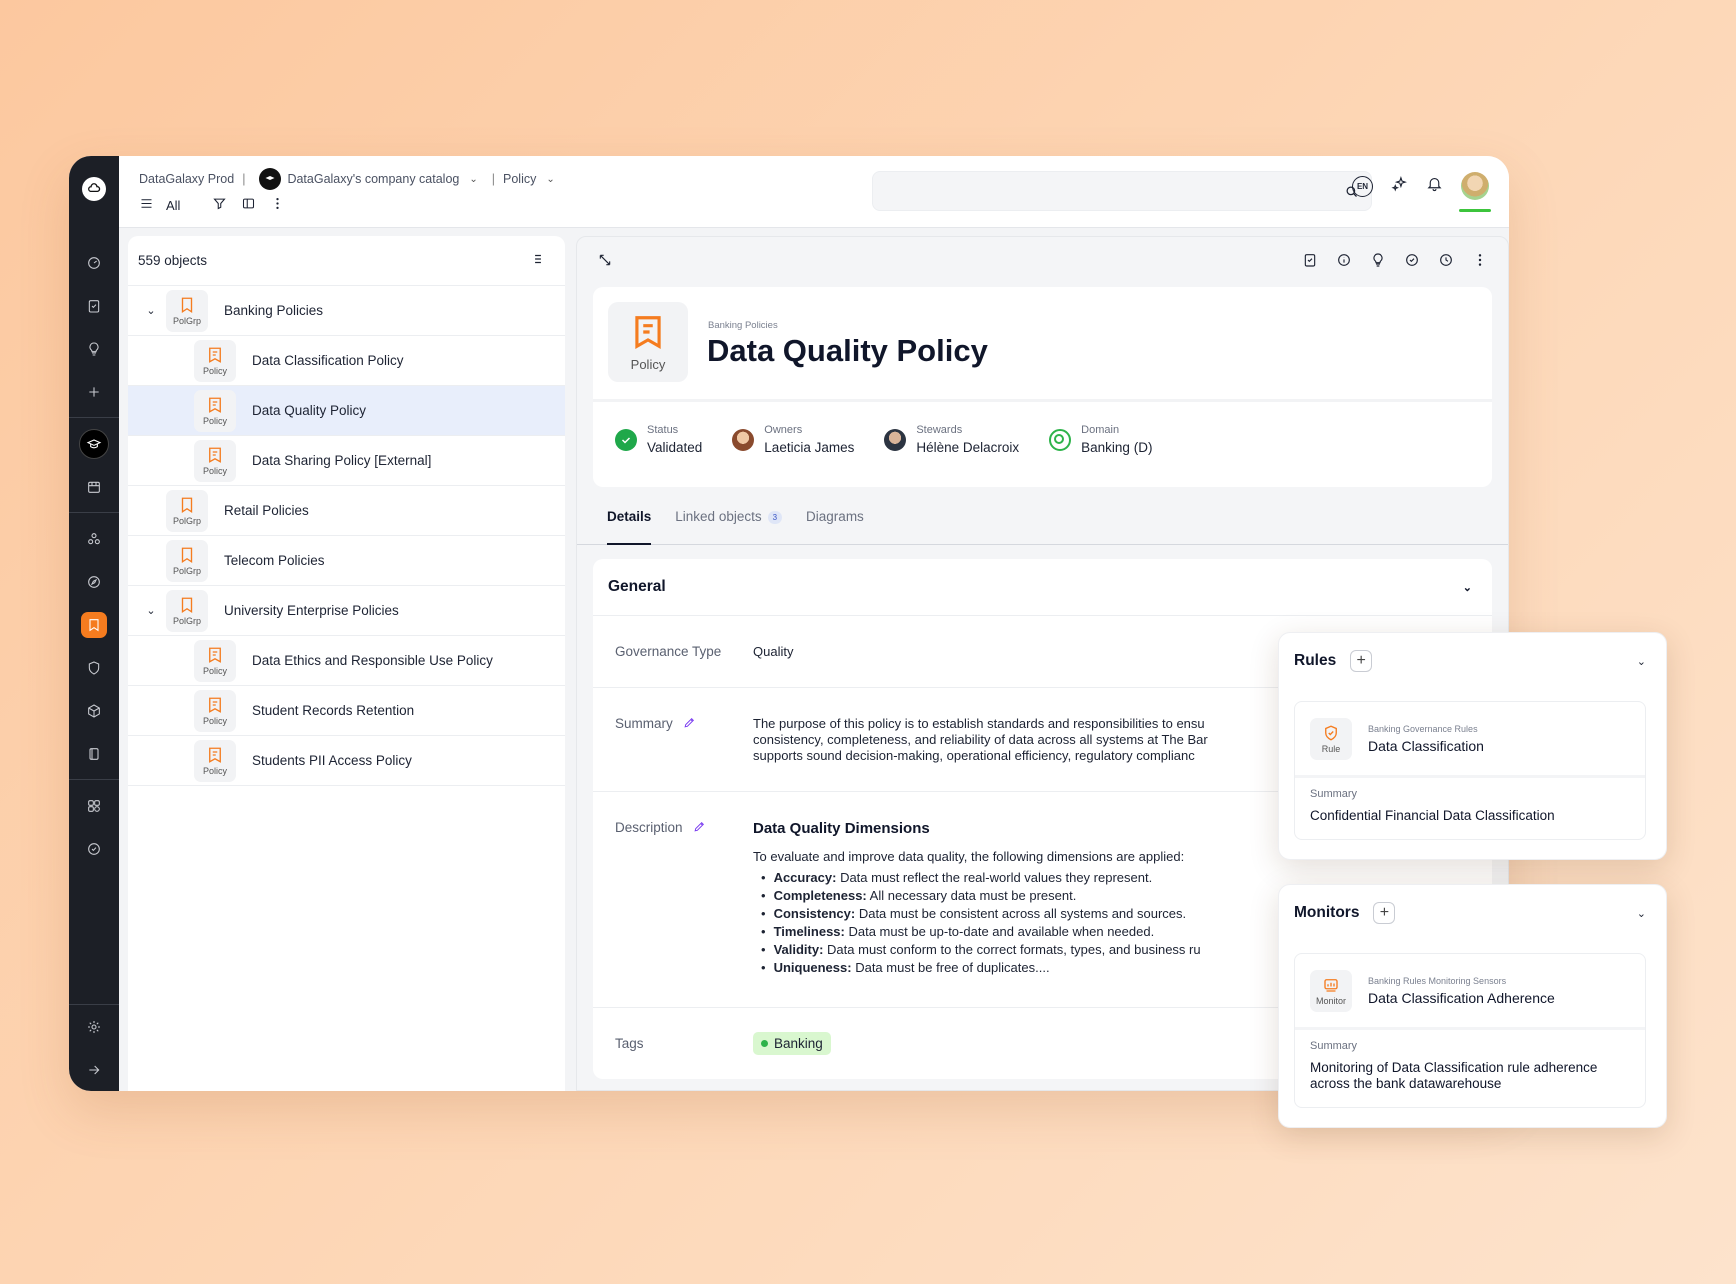 Image resolution: width=1736 pixels, height=1284 pixels. What do you see at coordinates (605, 262) in the screenshot?
I see `fullscreen-arrows-icon` at bounding box center [605, 262].